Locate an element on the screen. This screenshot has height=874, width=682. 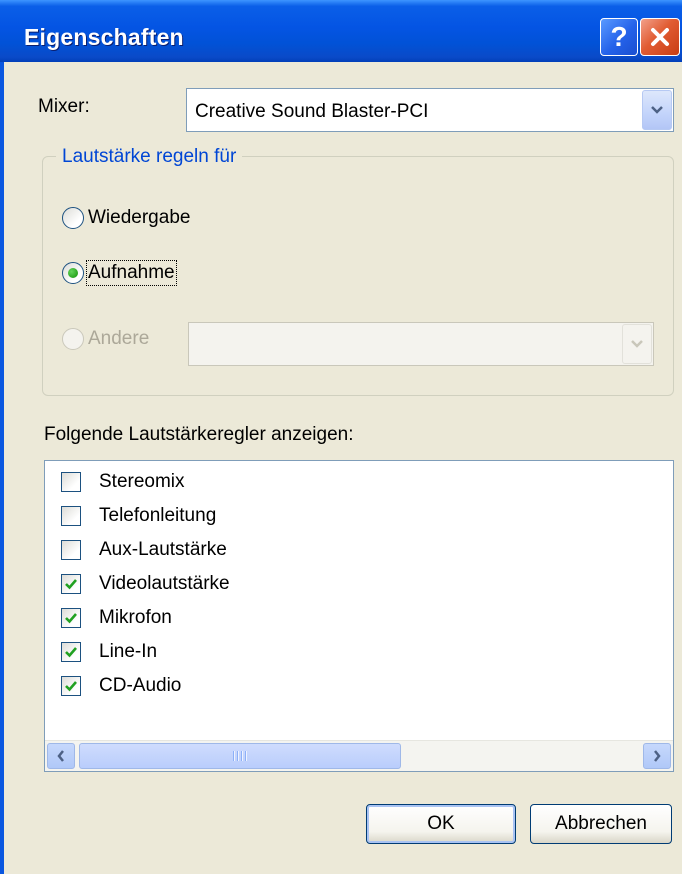
scroll-right-button is located at coordinates (657, 756).